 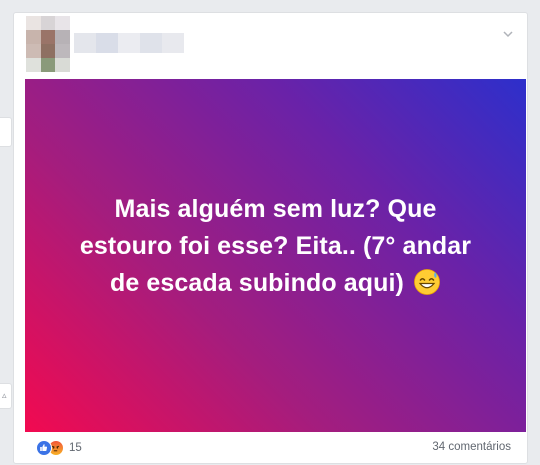 I want to click on grinning-sweat-emoji-icon, so click(x=427, y=282).